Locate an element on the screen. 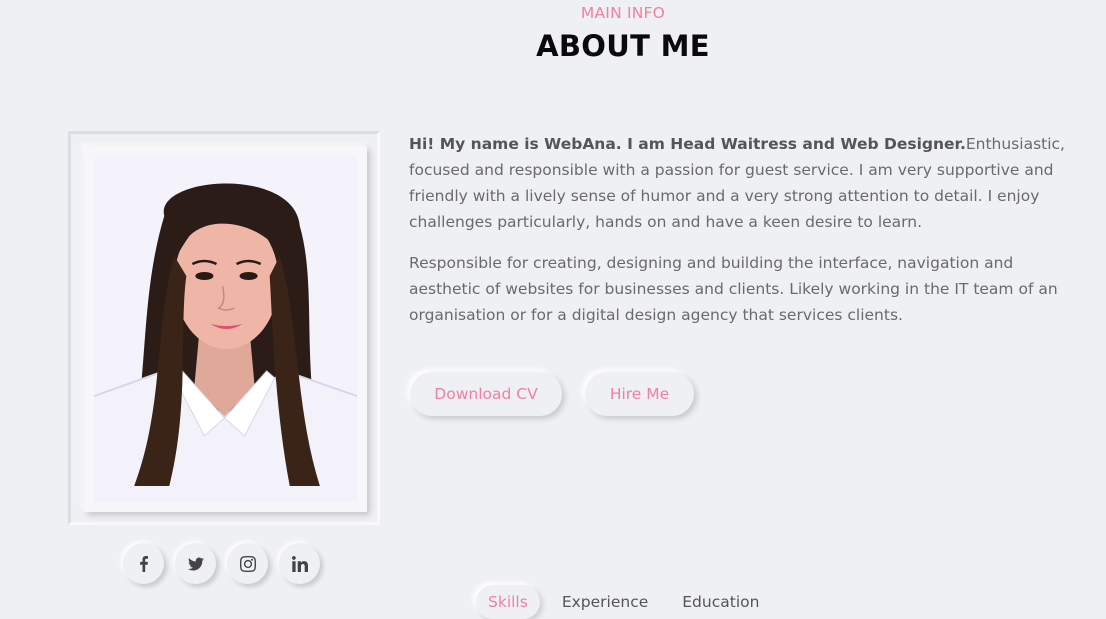 Image resolution: width=1106 pixels, height=619 pixels. linkedin-button is located at coordinates (299, 563).